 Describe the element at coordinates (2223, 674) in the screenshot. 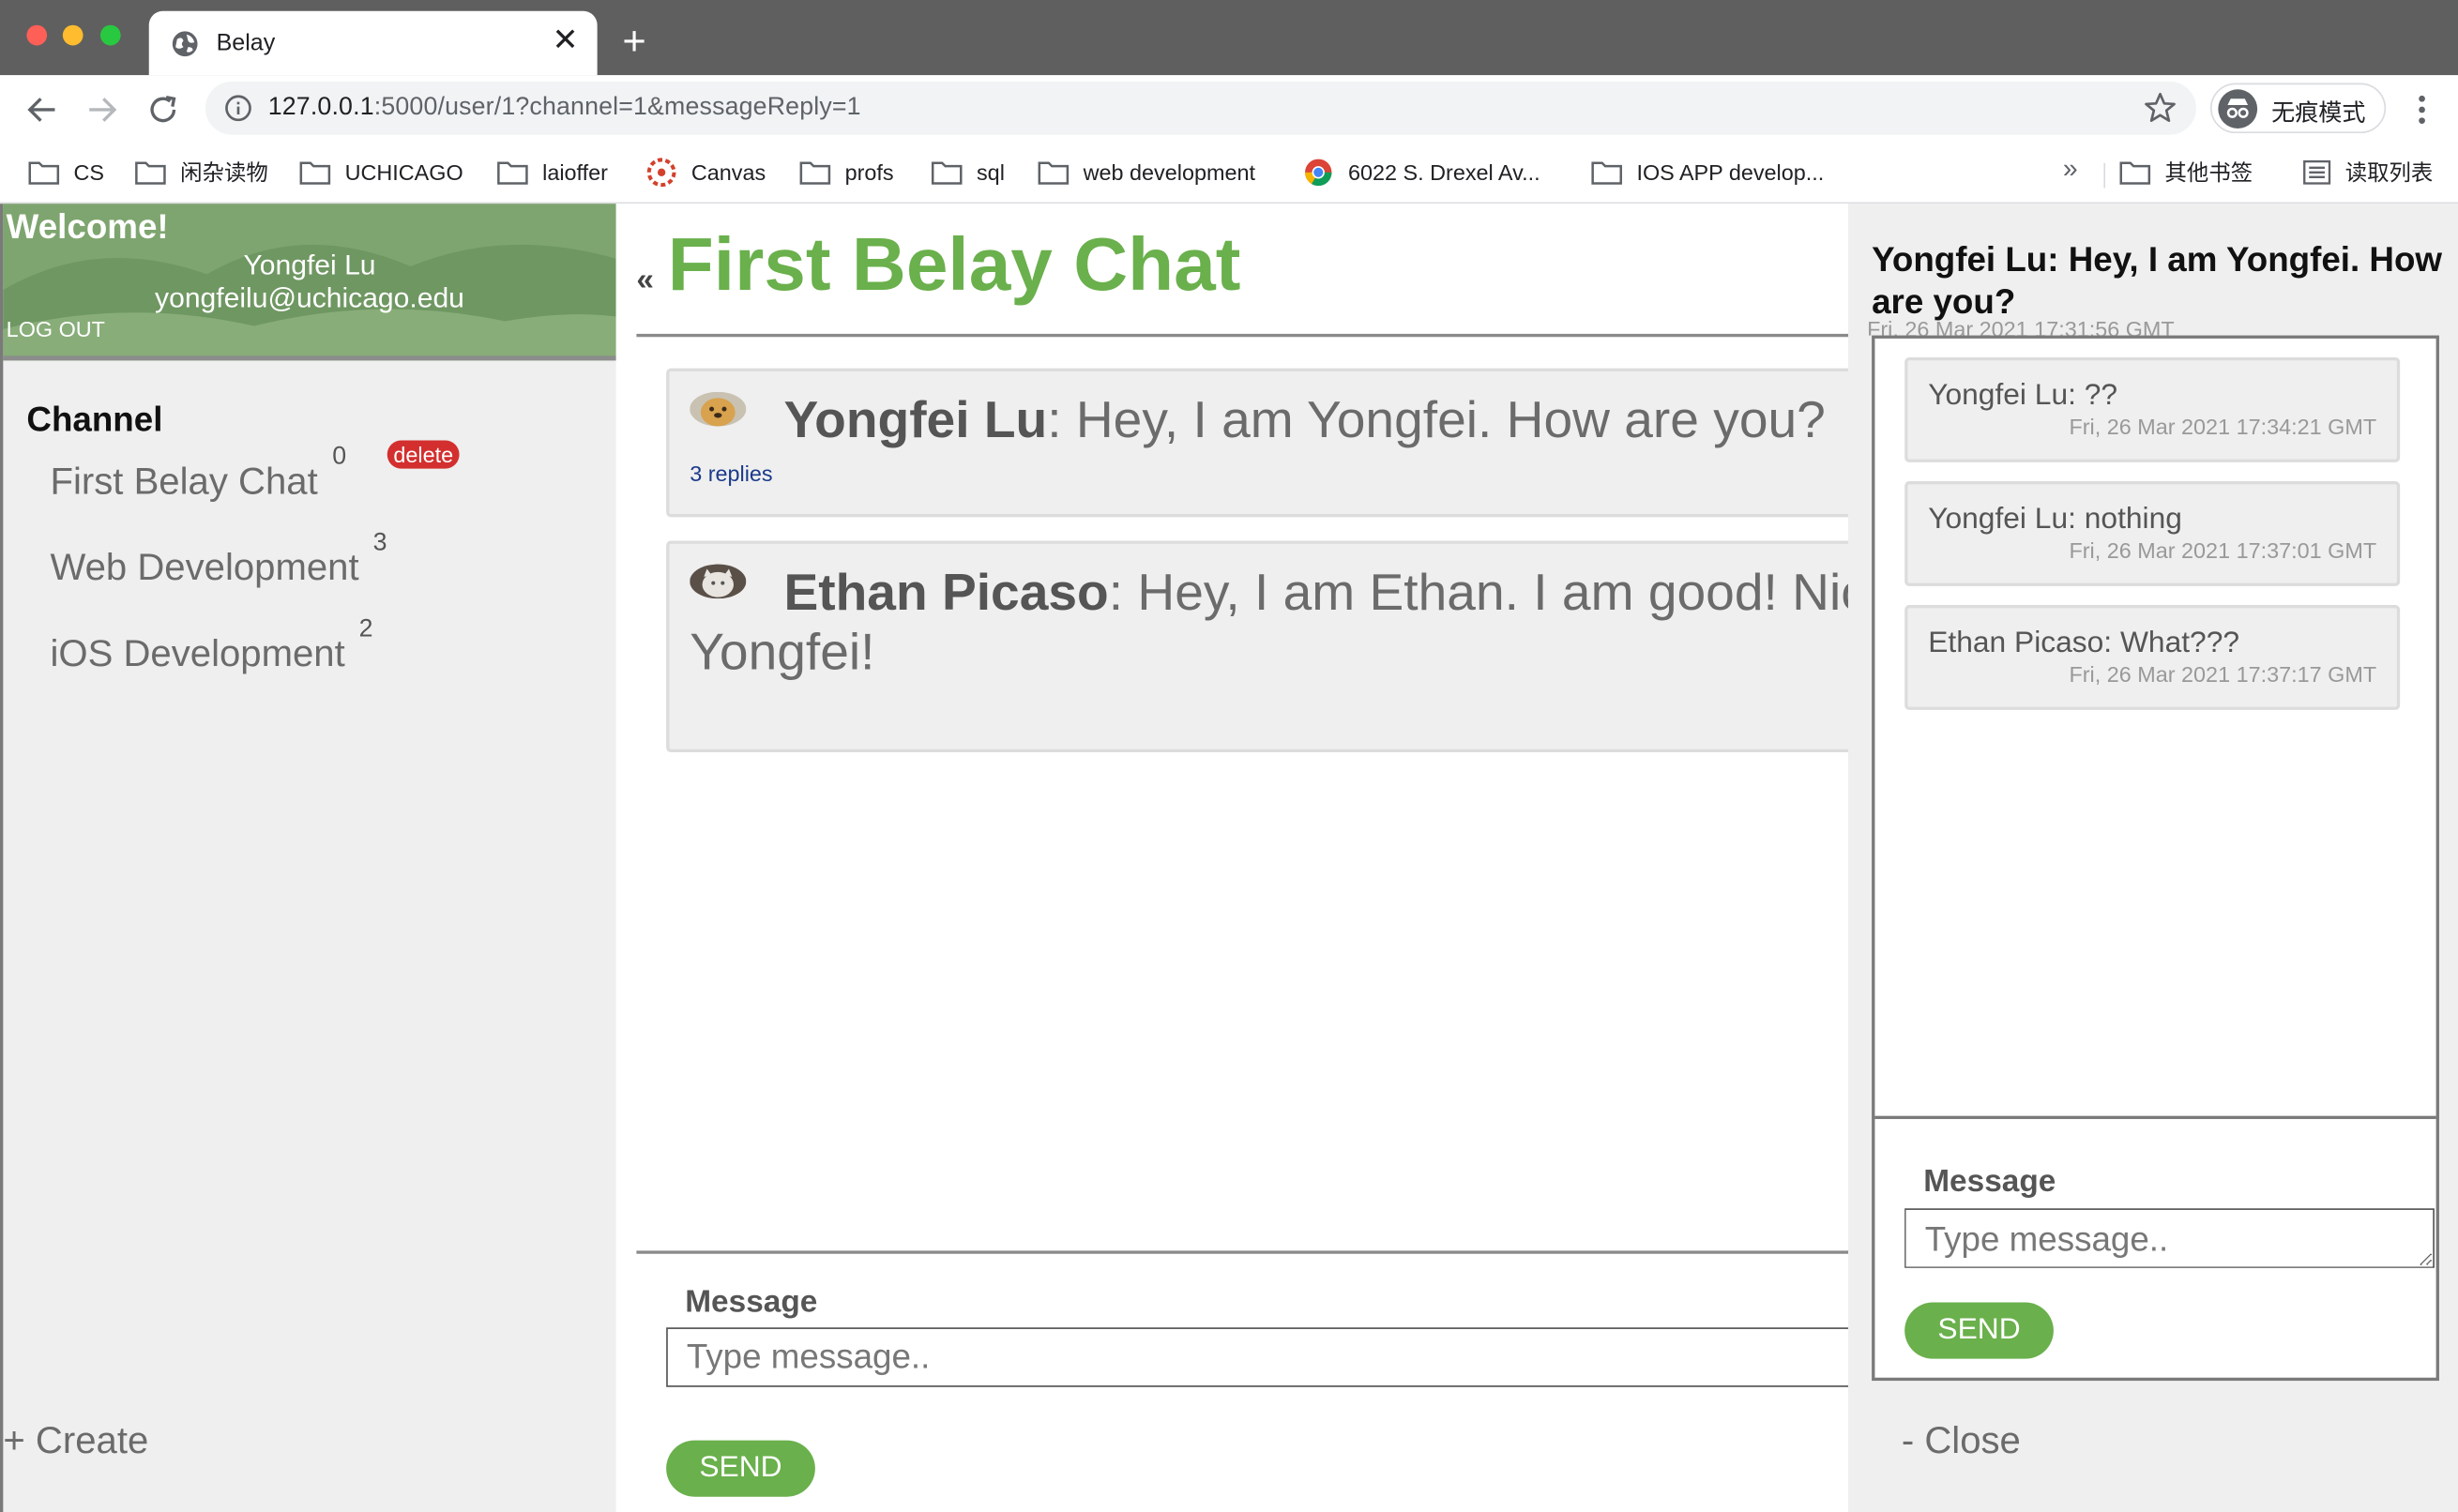

I see `reply-timestamp: Fri, 26 Mar 2021 17:37:17 GMT` at that location.